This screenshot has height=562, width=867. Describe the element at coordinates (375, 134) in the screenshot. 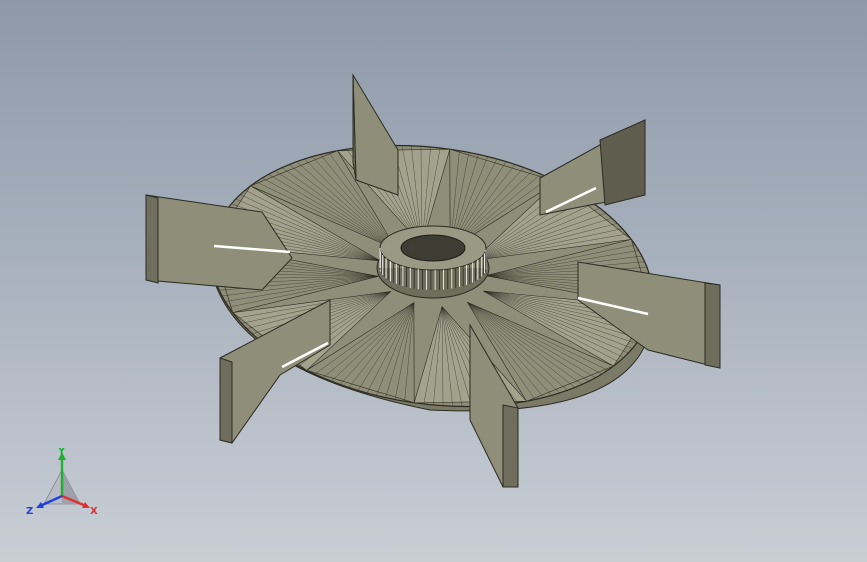

I see `blade-top` at that location.